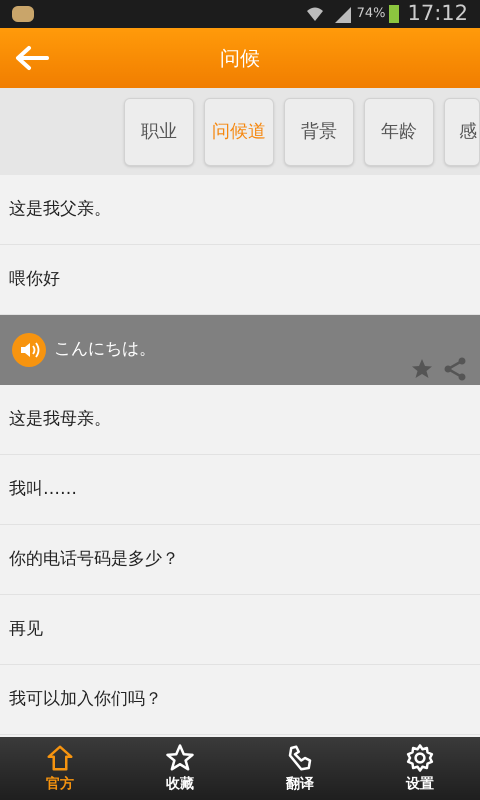  I want to click on category-tab: 感, so click(462, 132).